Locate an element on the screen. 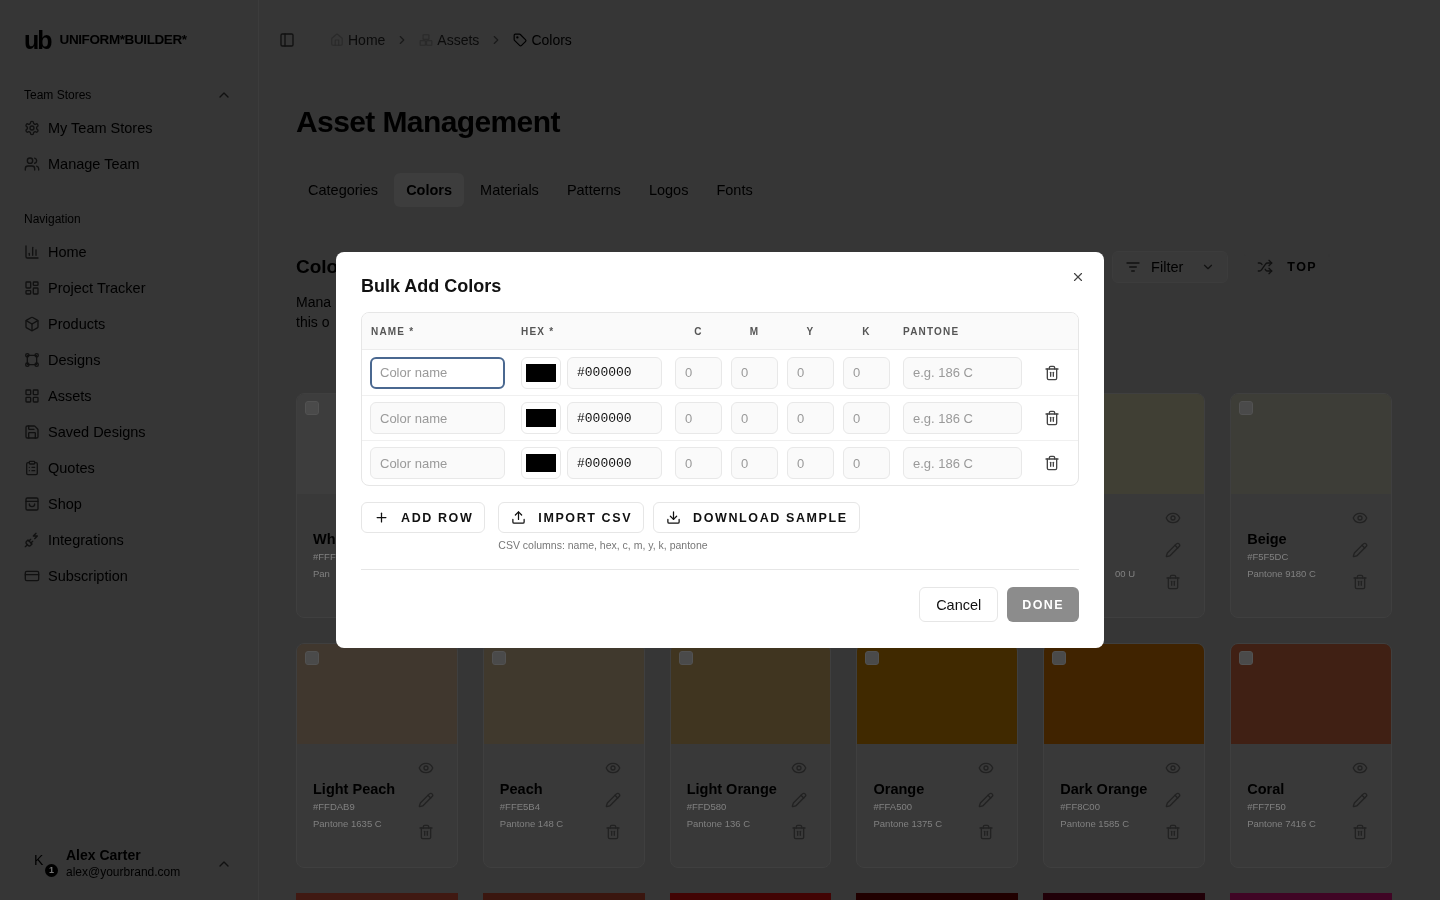  csv-hint: CSV columns: name, hex, c, m, y, k, pantone is located at coordinates (603, 545).